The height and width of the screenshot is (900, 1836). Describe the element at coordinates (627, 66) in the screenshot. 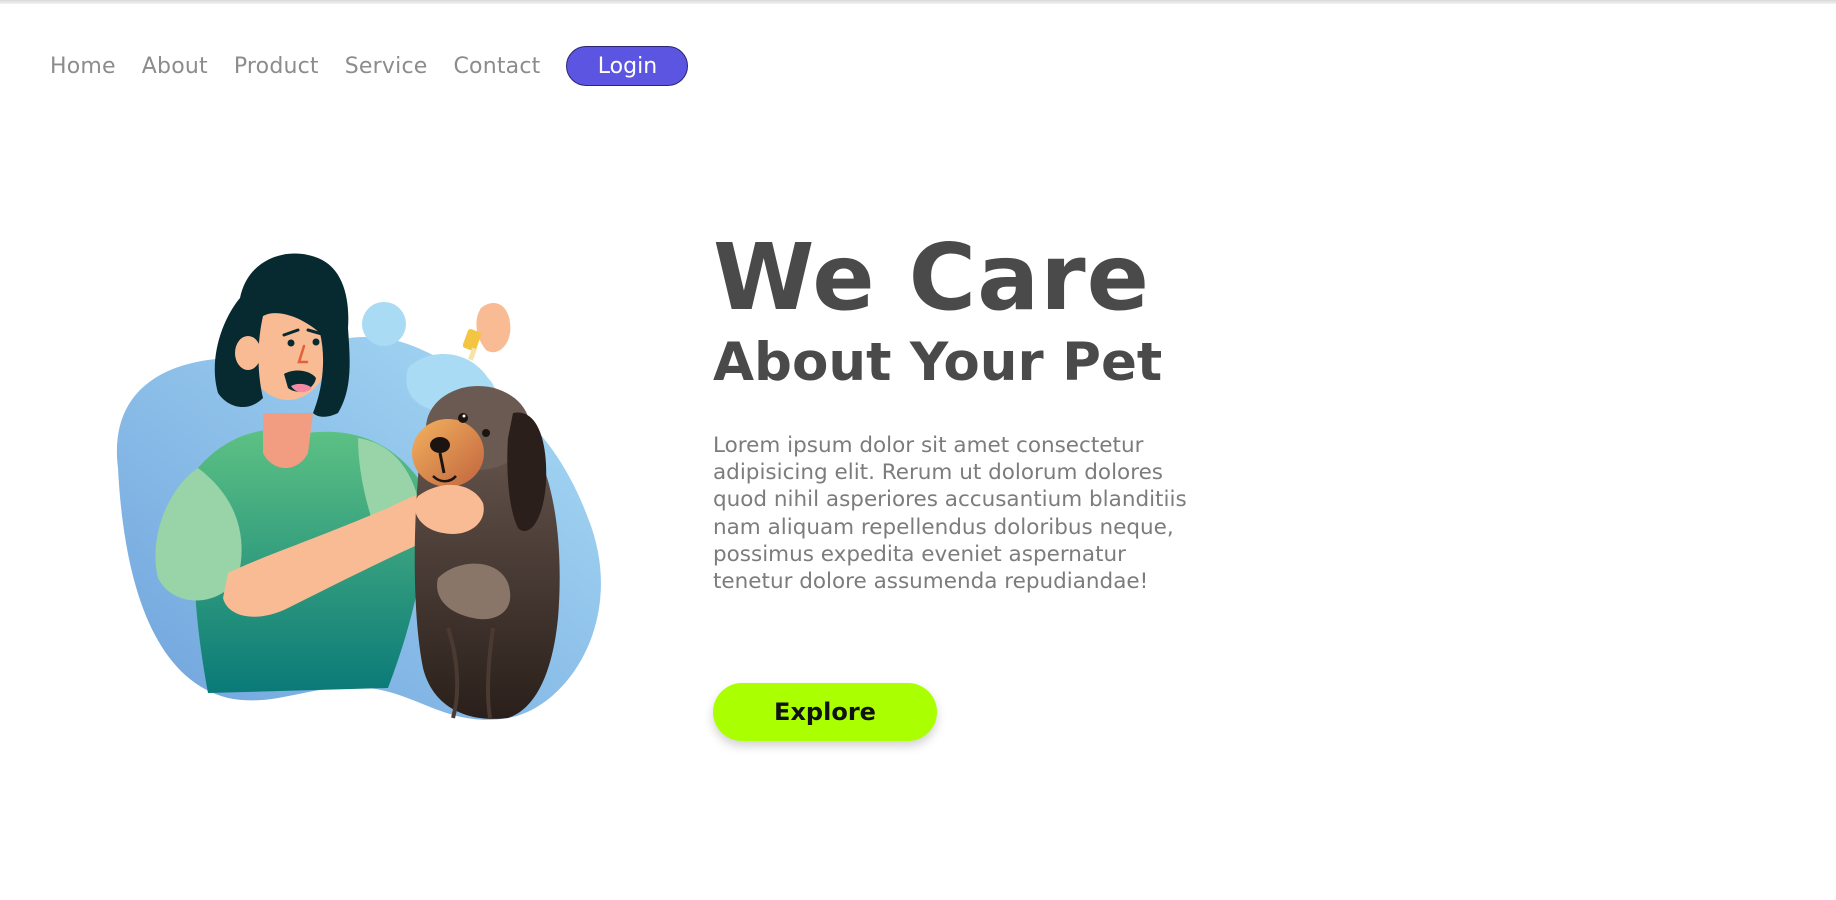

I see `login-button: Login` at that location.